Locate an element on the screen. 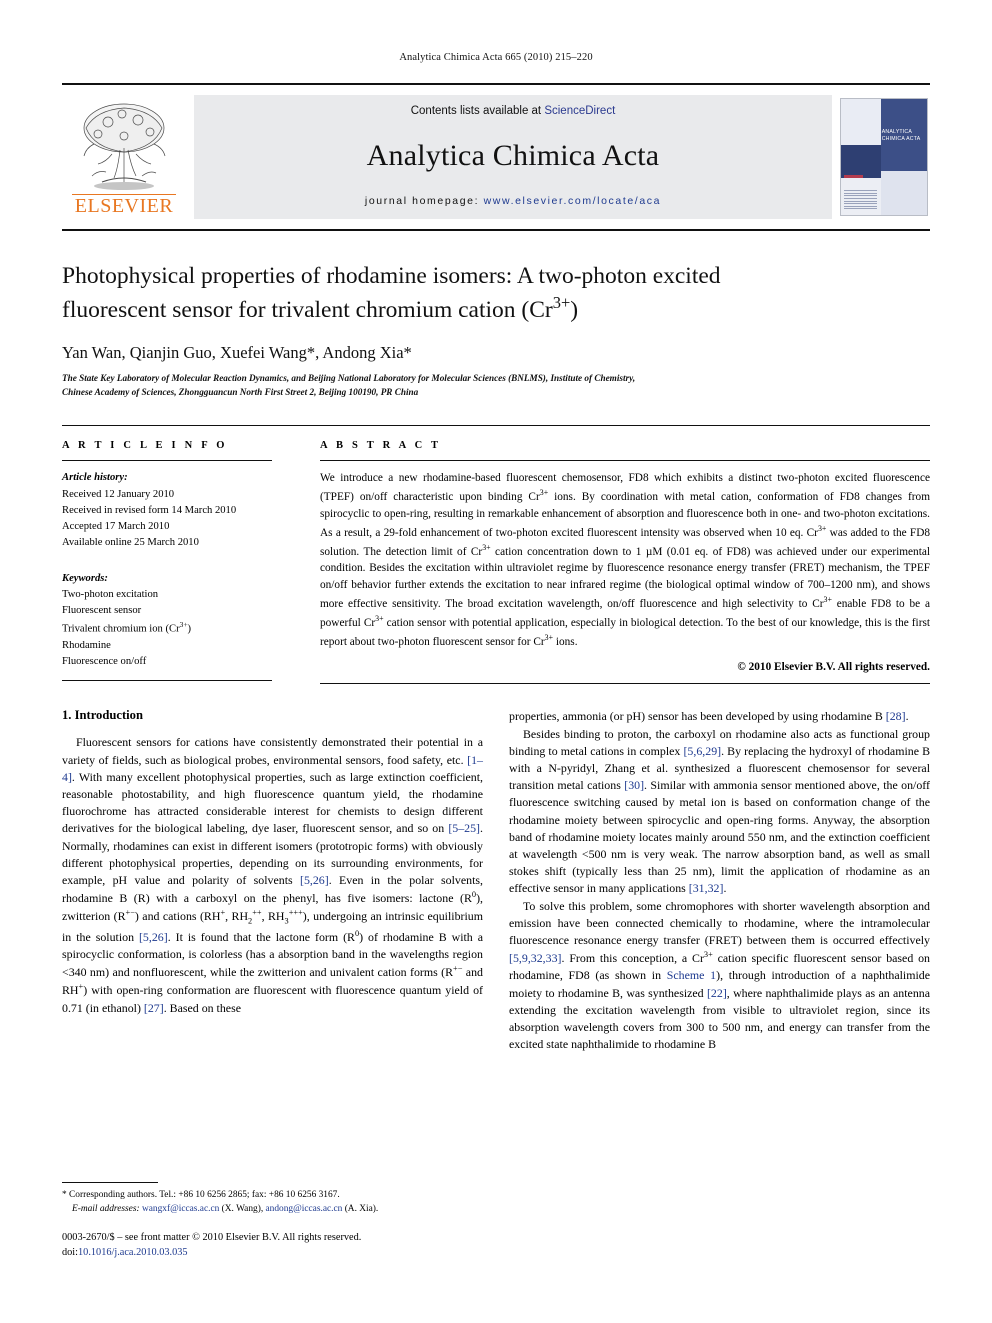 This screenshot has height=1323, width=992. citation-link: [5–25] is located at coordinates (464, 828).